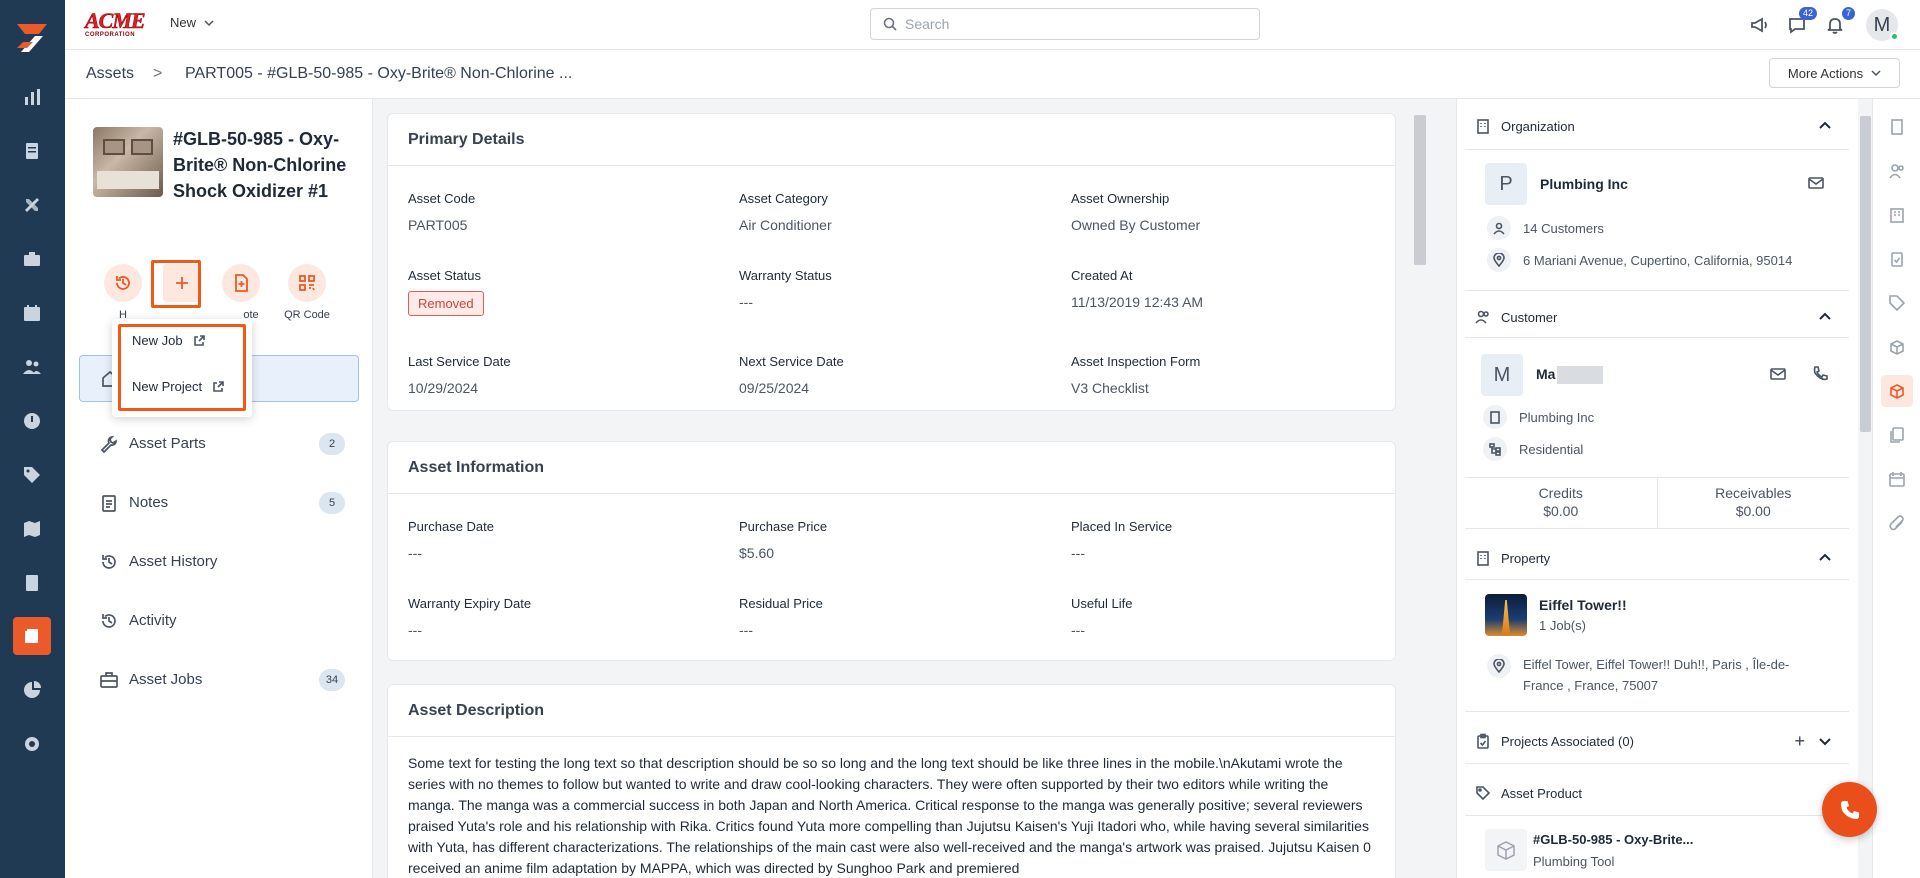 This screenshot has height=878, width=1920. Describe the element at coordinates (1660, 317) in the screenshot. I see `customer-section-header: Customer` at that location.